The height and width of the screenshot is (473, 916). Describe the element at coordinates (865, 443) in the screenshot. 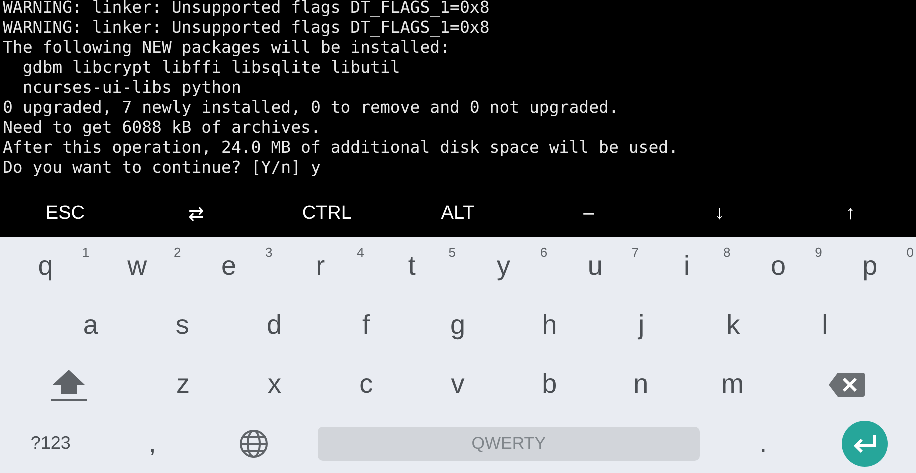

I see `enter-button` at that location.